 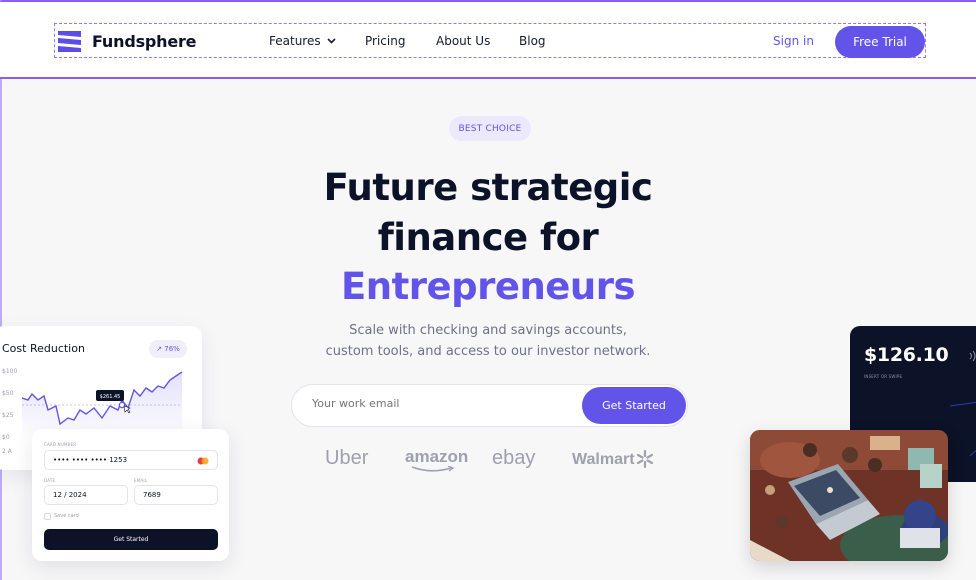 What do you see at coordinates (463, 41) in the screenshot?
I see `nav-about-us: About Us` at bounding box center [463, 41].